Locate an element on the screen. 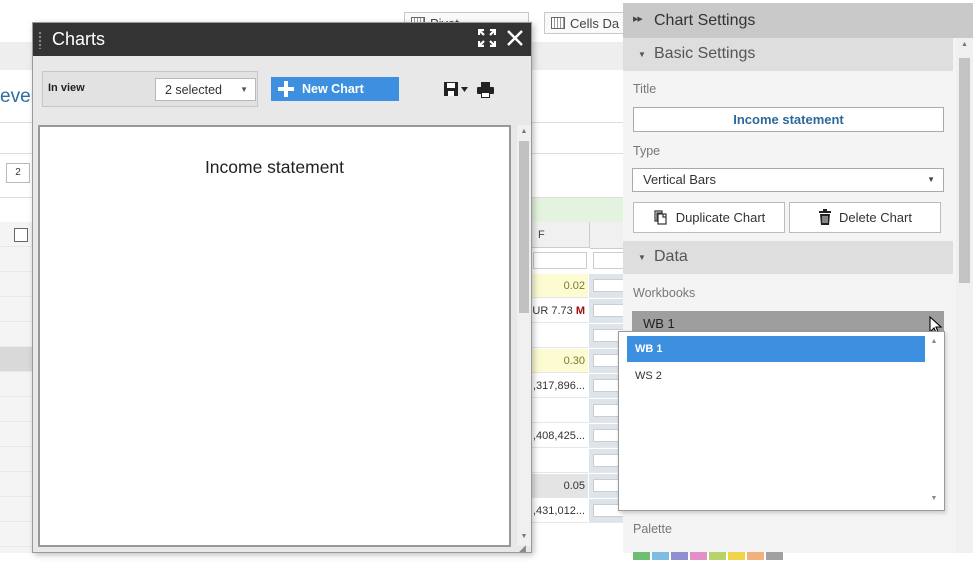 The height and width of the screenshot is (563, 973). data-section-label: Data is located at coordinates (671, 256).